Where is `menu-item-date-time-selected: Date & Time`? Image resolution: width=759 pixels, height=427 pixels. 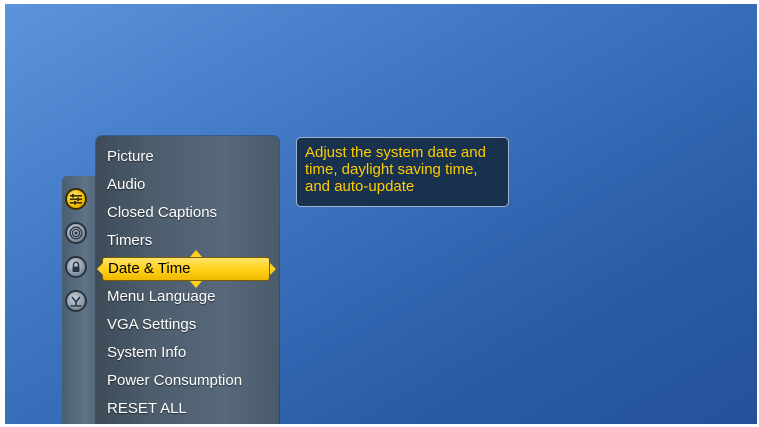
menu-item-date-time-selected: Date & Time is located at coordinates (186, 269).